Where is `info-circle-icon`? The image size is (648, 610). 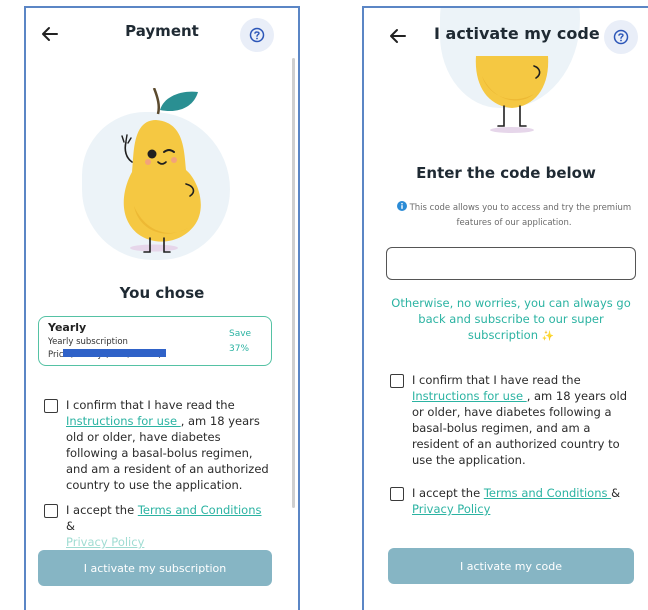
info-circle-icon is located at coordinates (401, 206).